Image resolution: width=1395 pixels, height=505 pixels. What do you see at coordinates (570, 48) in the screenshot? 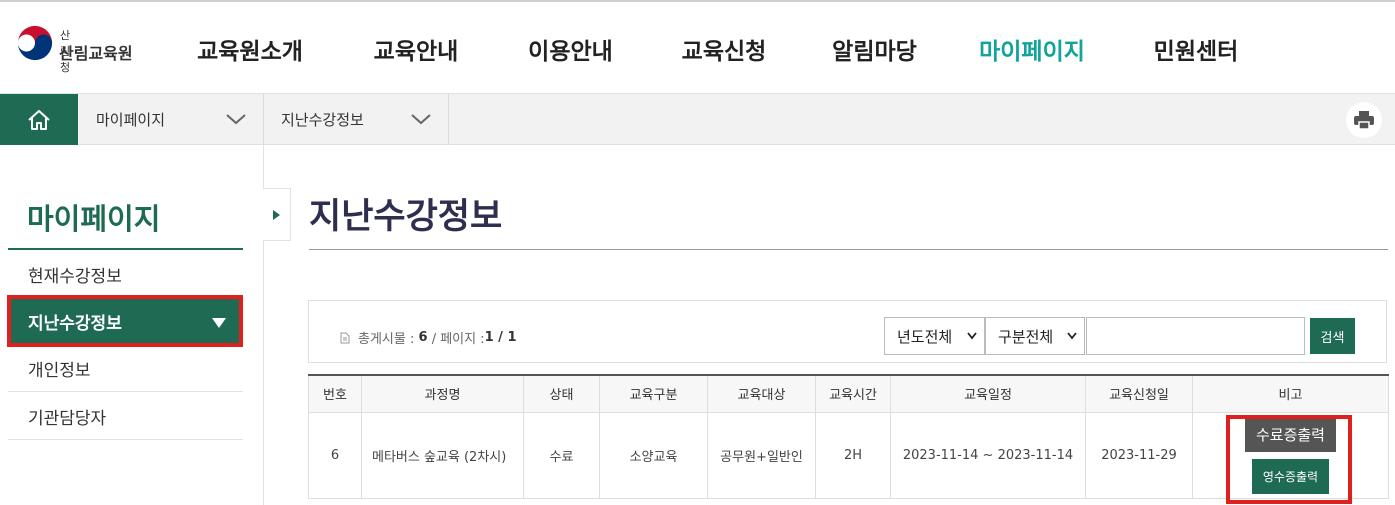
I see `gnb-item-usage-info: 이용안내` at bounding box center [570, 48].